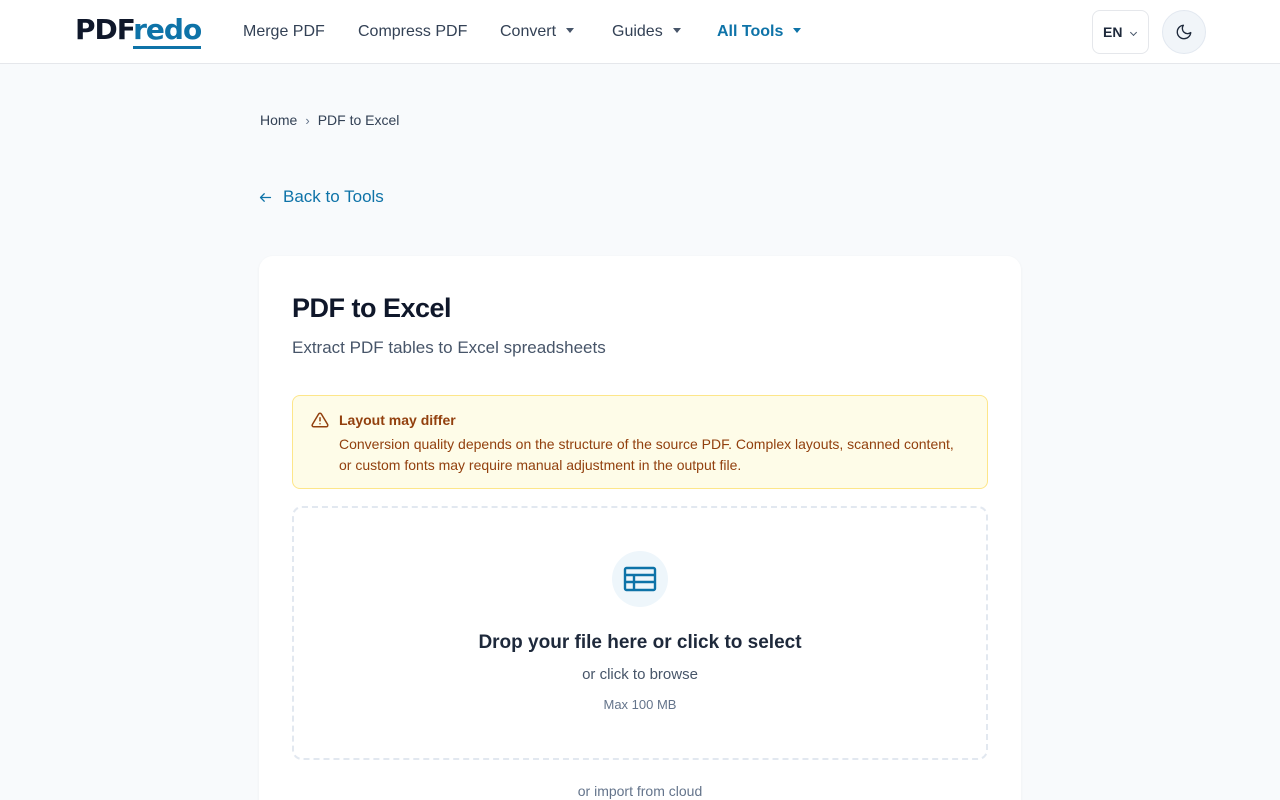 The height and width of the screenshot is (800, 1280). What do you see at coordinates (640, 674) in the screenshot?
I see `dropzone-subtitle: or click to browse` at bounding box center [640, 674].